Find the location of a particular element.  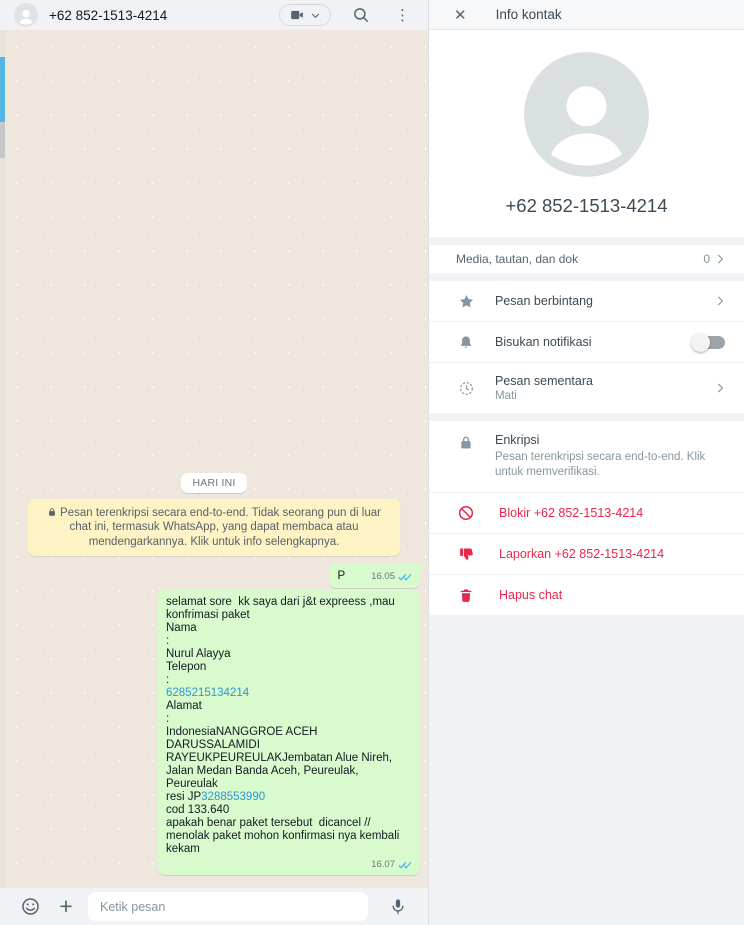

delete-chat-row: Hapus chat is located at coordinates (586, 595).